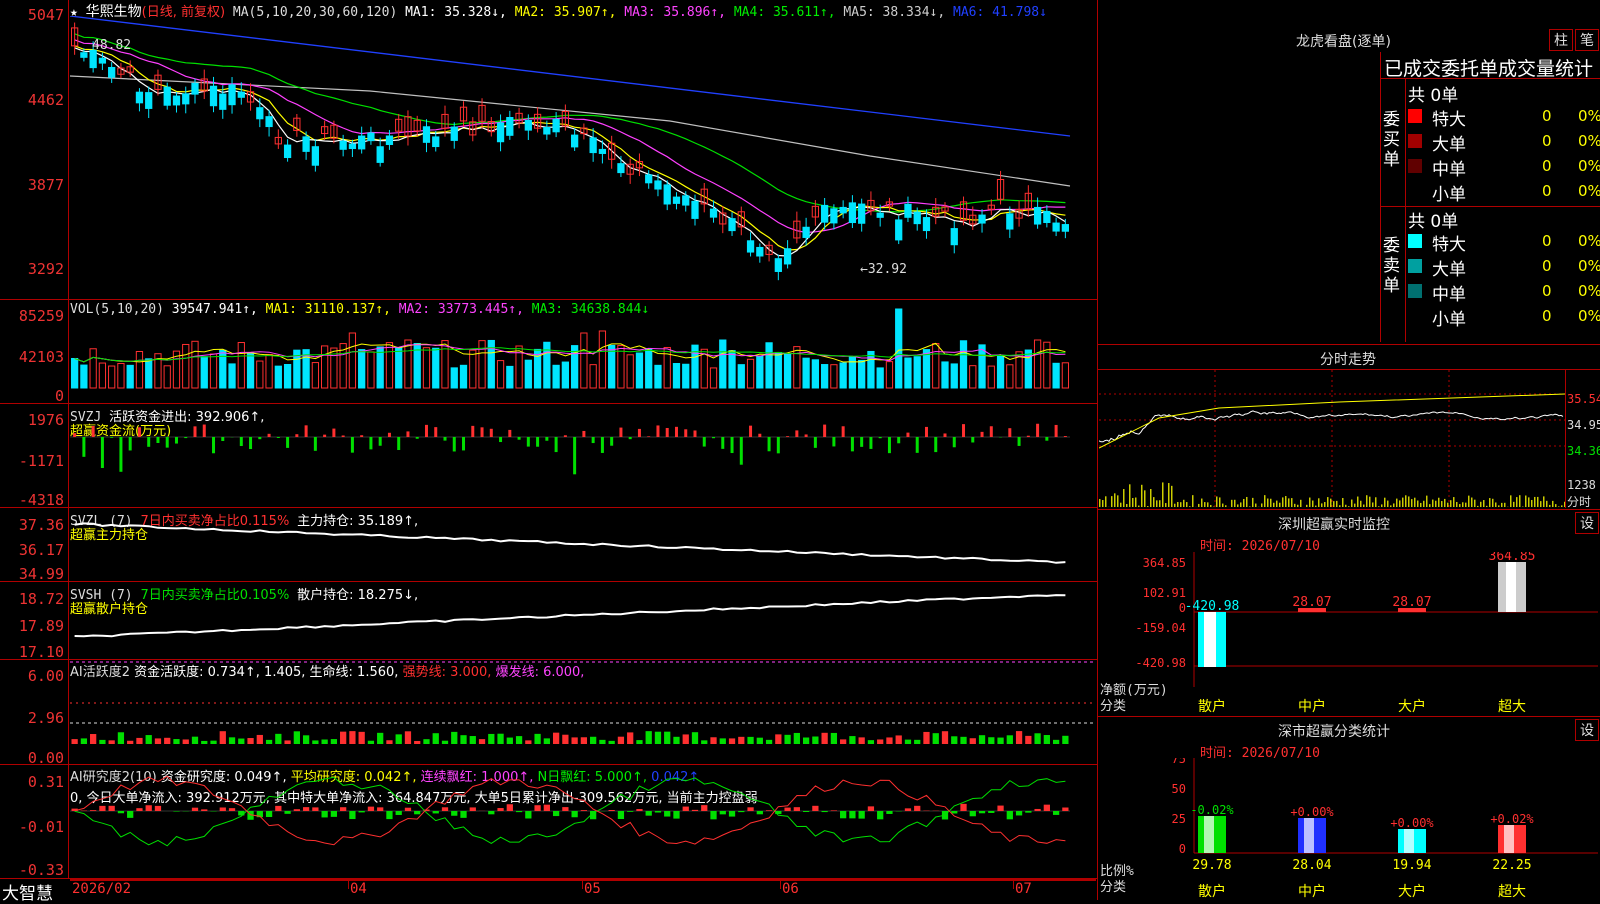  What do you see at coordinates (32, 652) in the screenshot?
I see `svsh-ytick: 17.10` at bounding box center [32, 652].